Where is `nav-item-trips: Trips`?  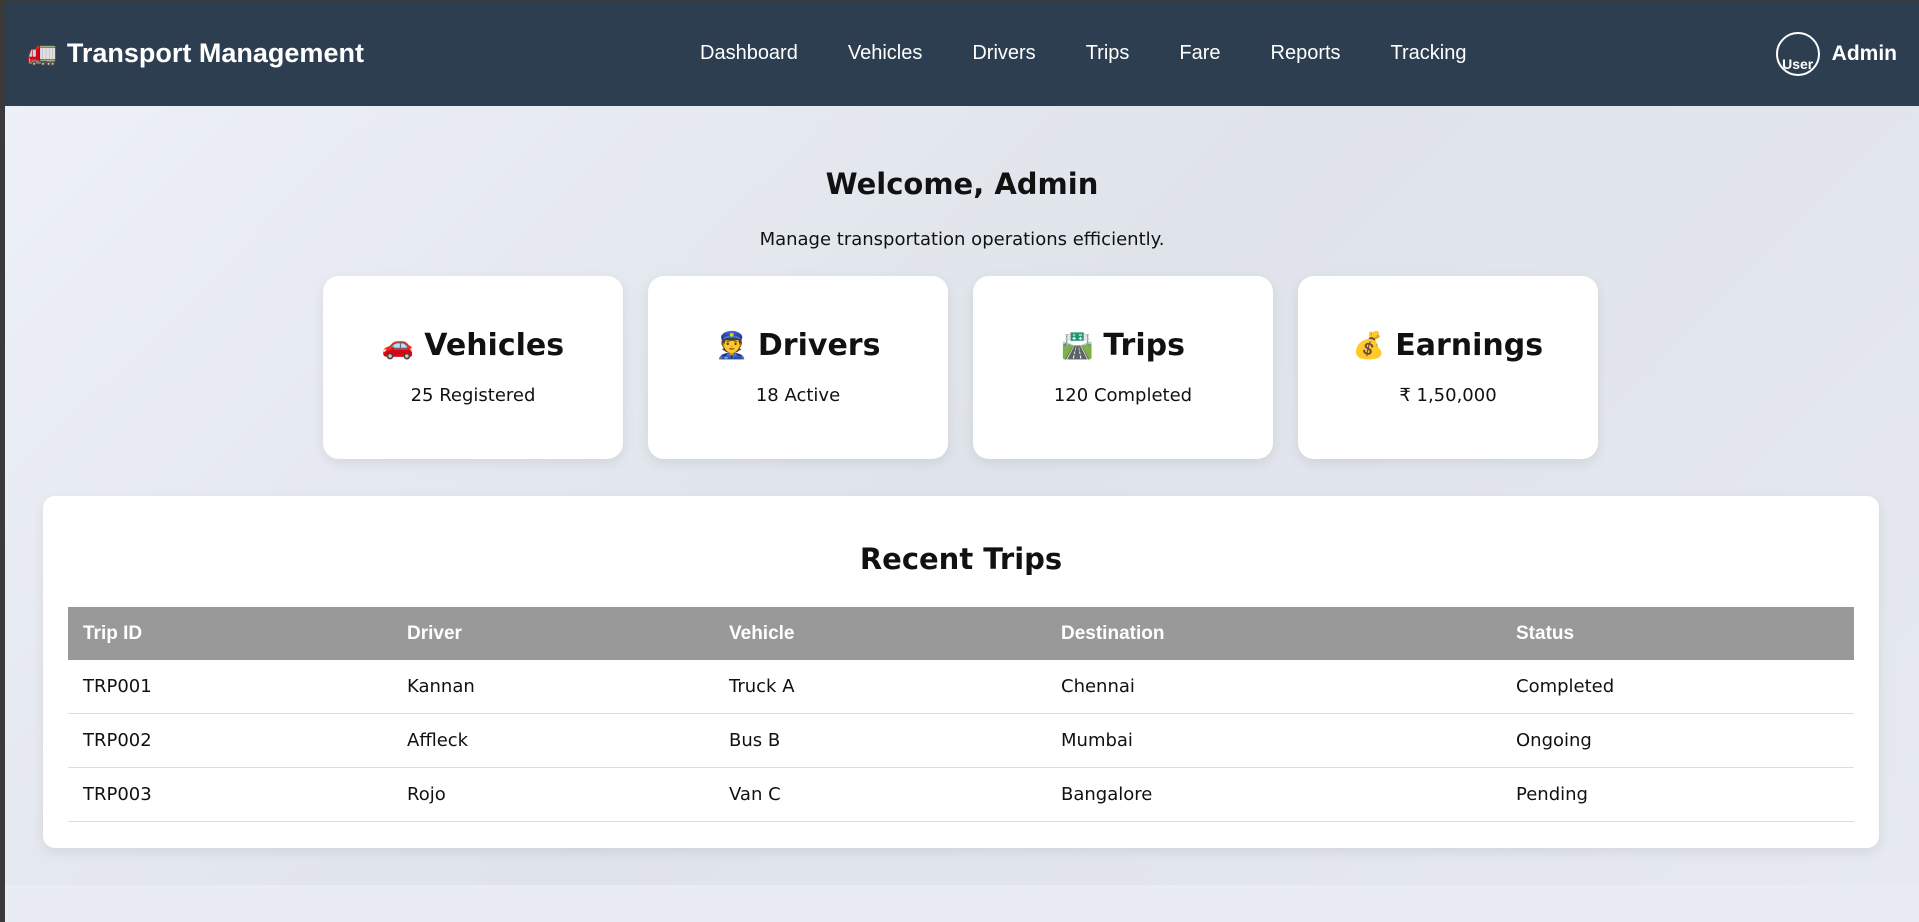
nav-item-trips: Trips is located at coordinates (1108, 53).